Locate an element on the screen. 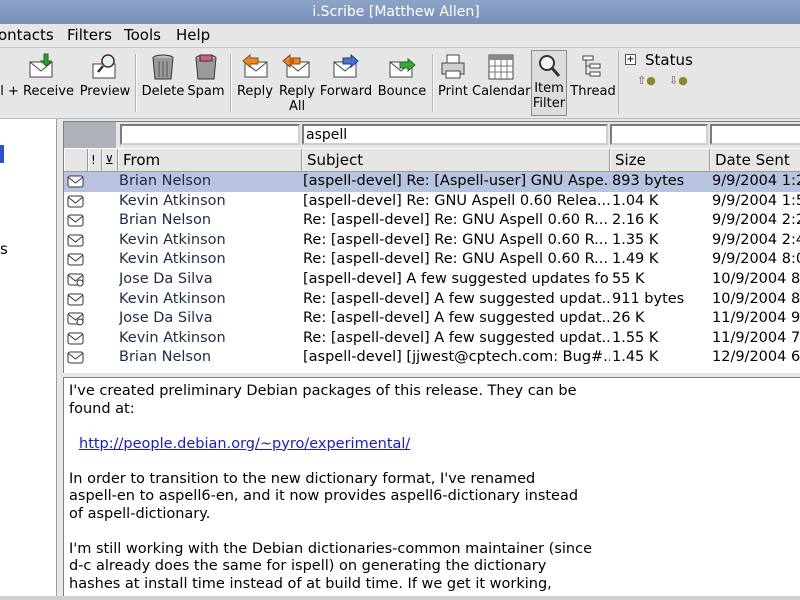  size-column-header: Size is located at coordinates (660, 160).